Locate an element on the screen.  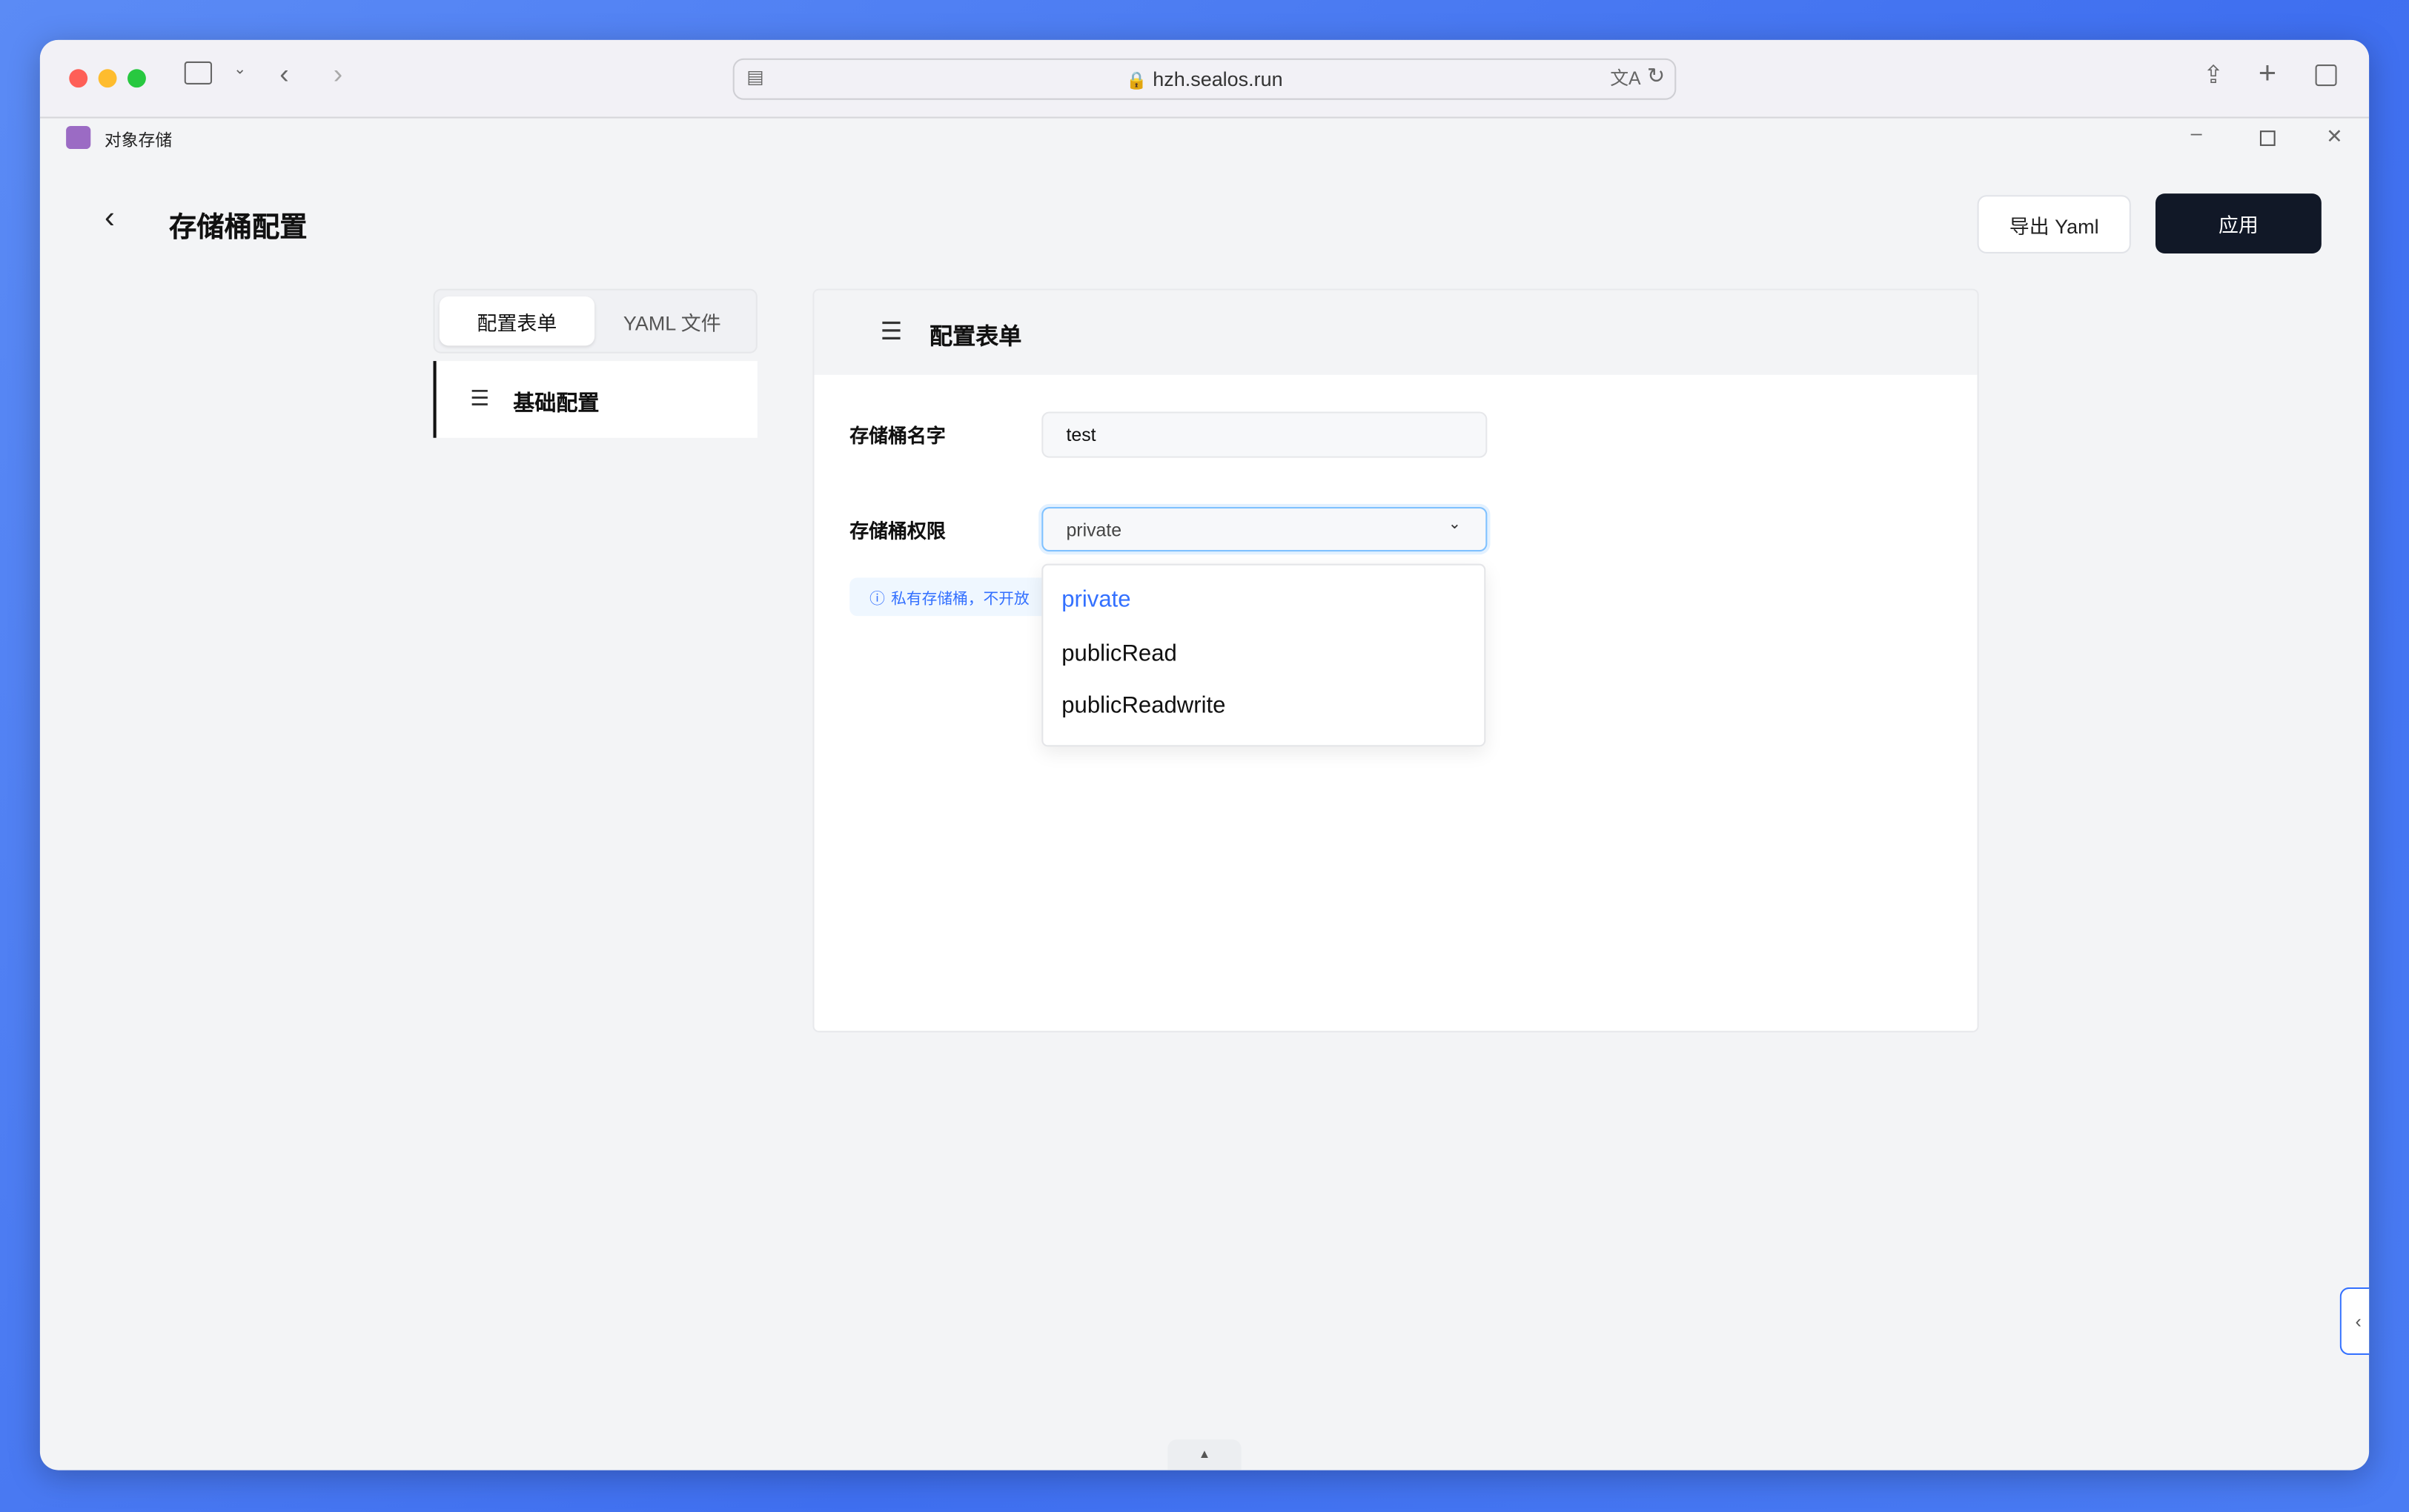
back-icon: ‹ is located at coordinates (283, 75).